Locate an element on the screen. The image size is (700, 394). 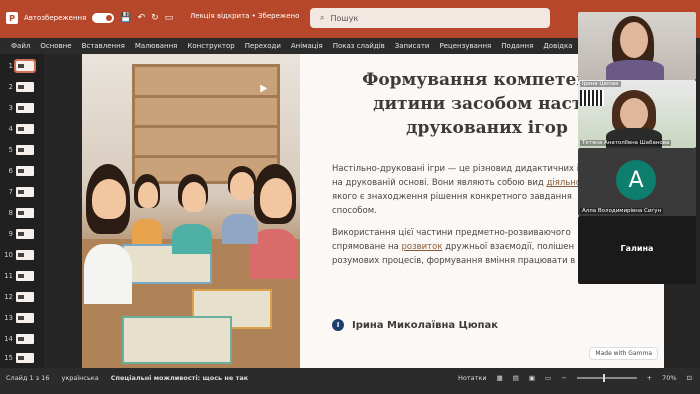
thumbnail: 15 is located at coordinates (23, 358).